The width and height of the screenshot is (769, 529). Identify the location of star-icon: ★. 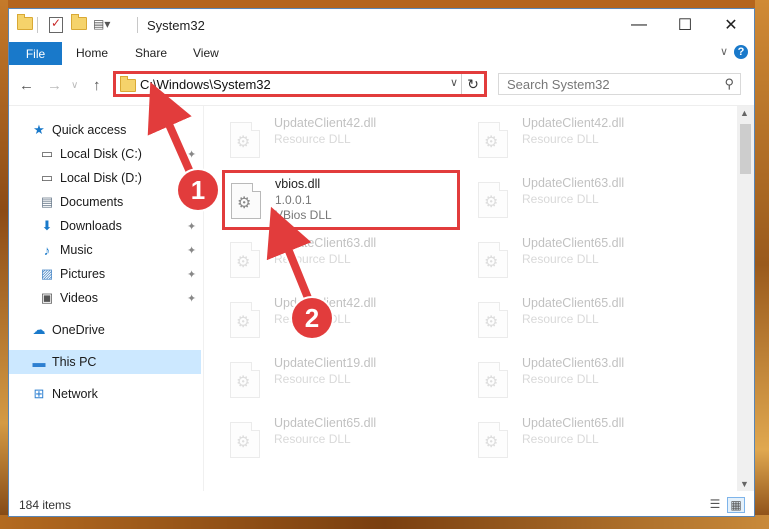
(39, 129).